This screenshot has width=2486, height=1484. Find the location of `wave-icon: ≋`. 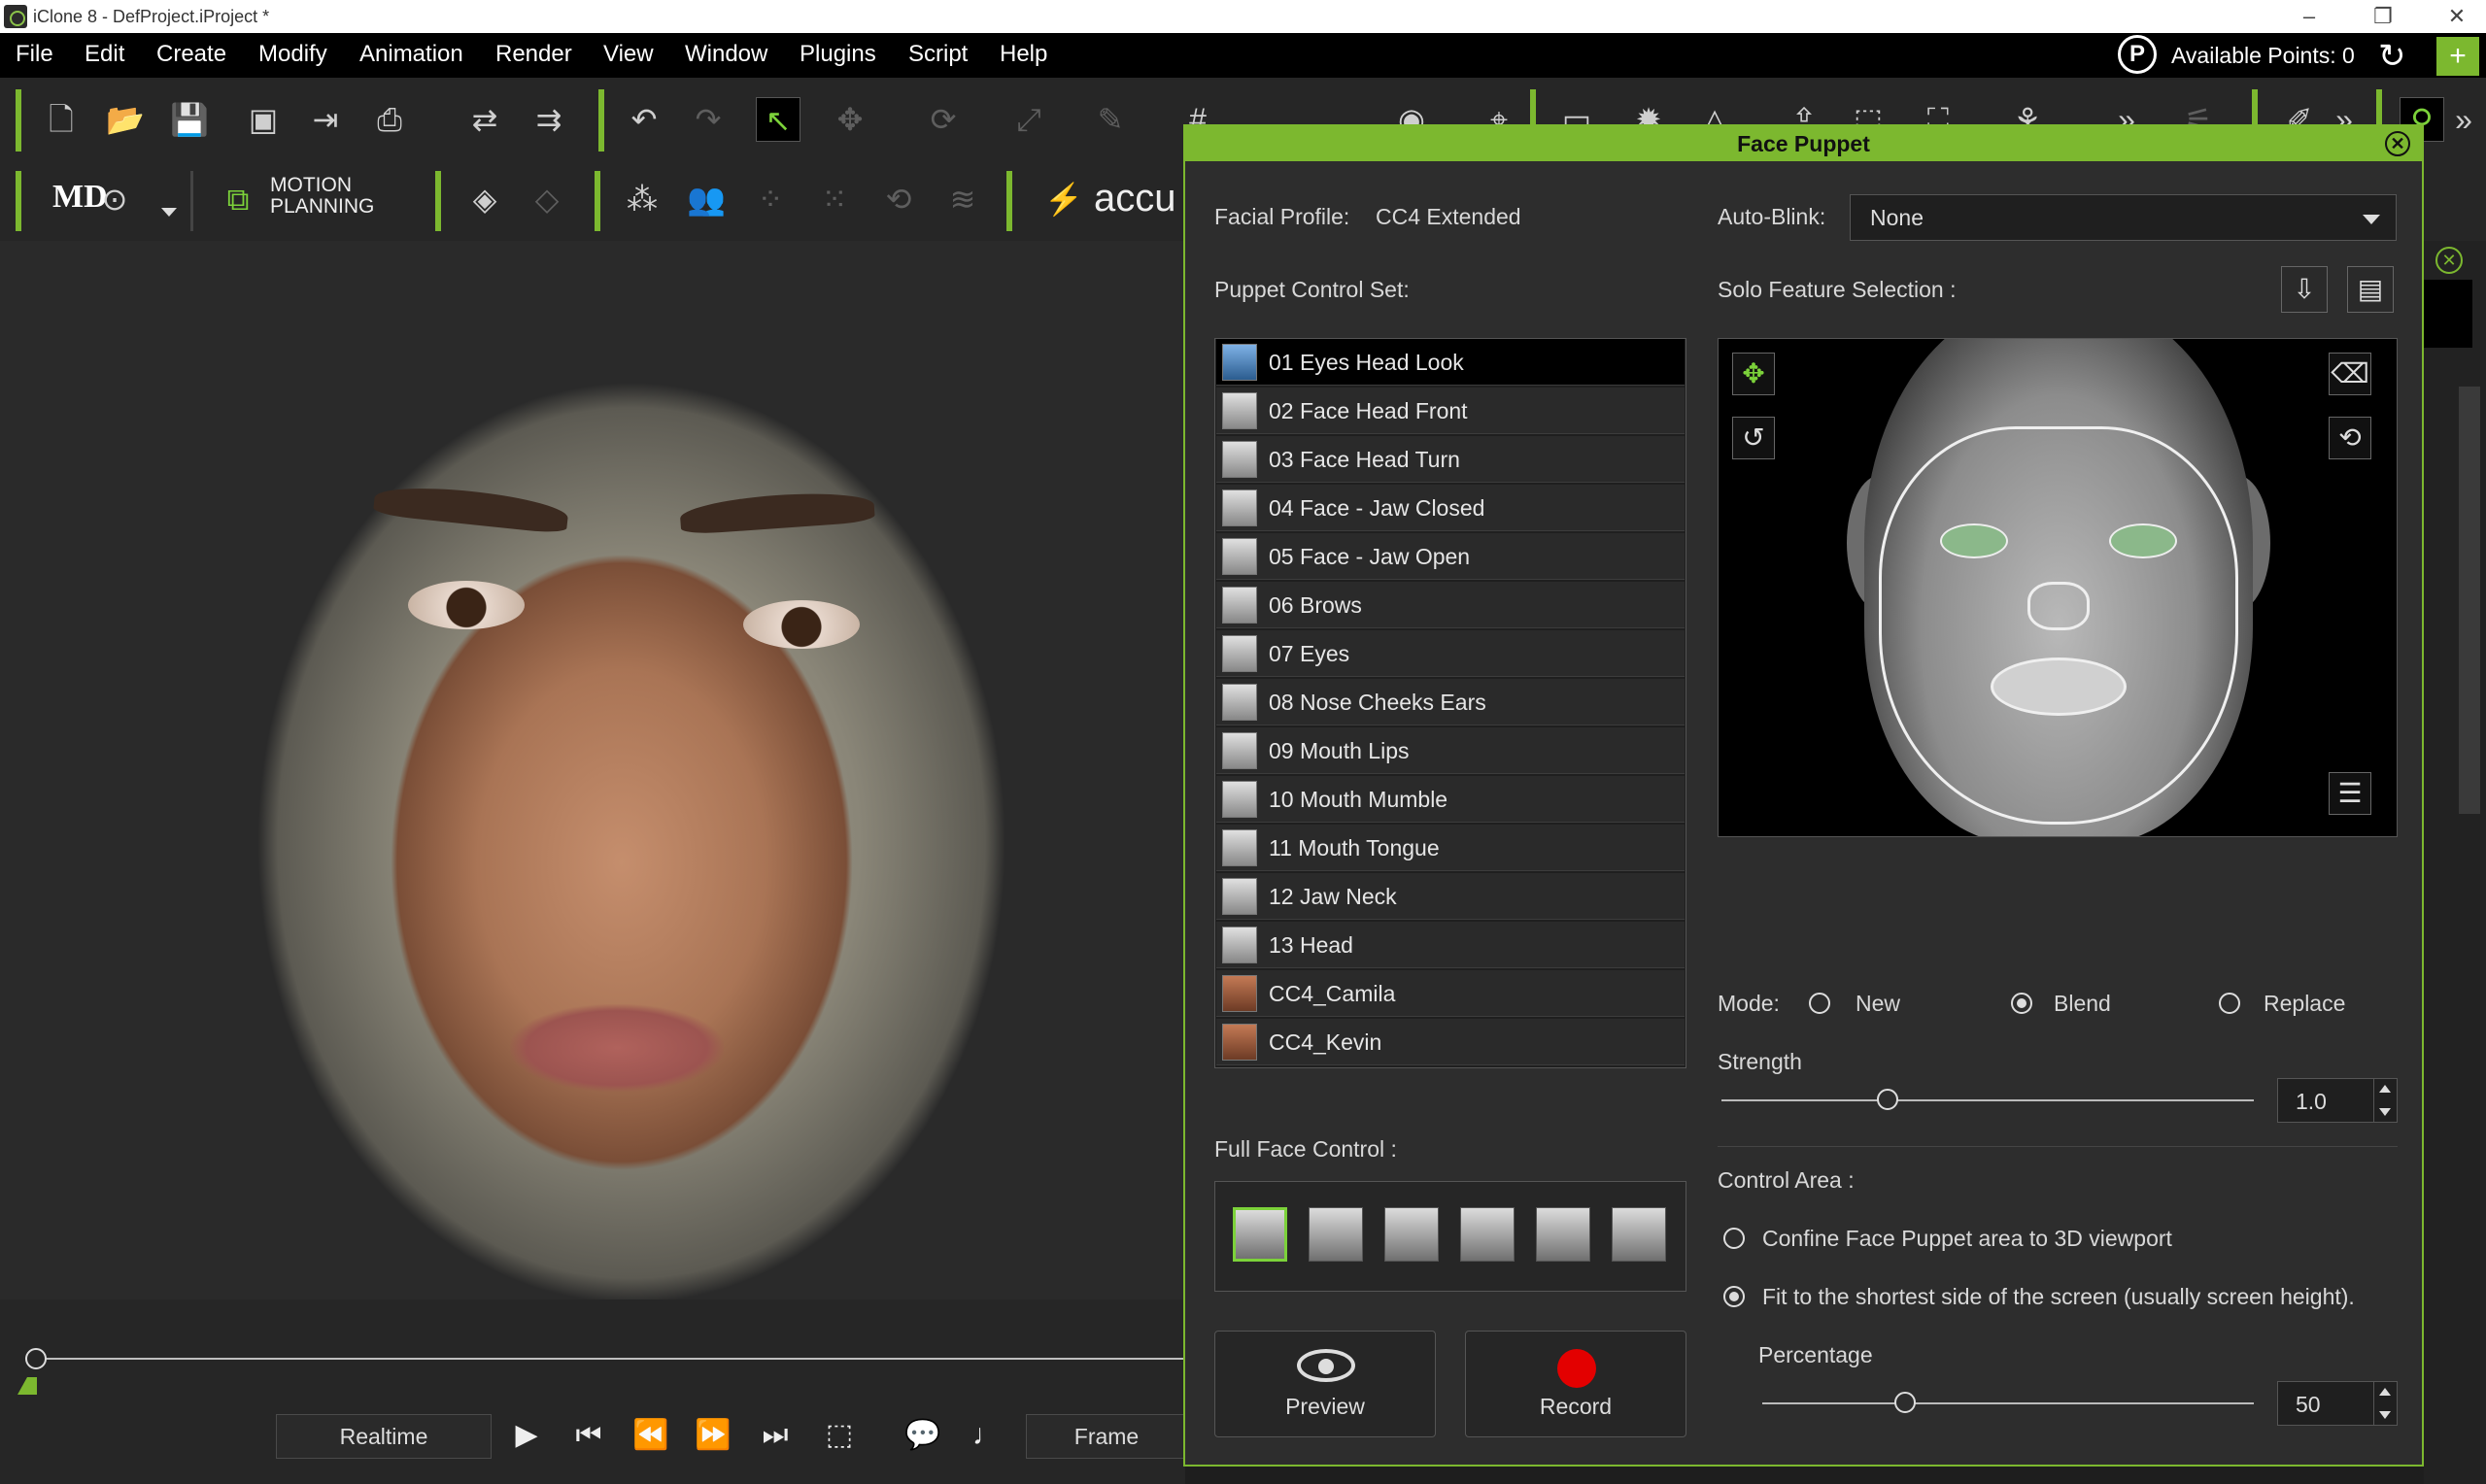

wave-icon: ≋ is located at coordinates (962, 199).